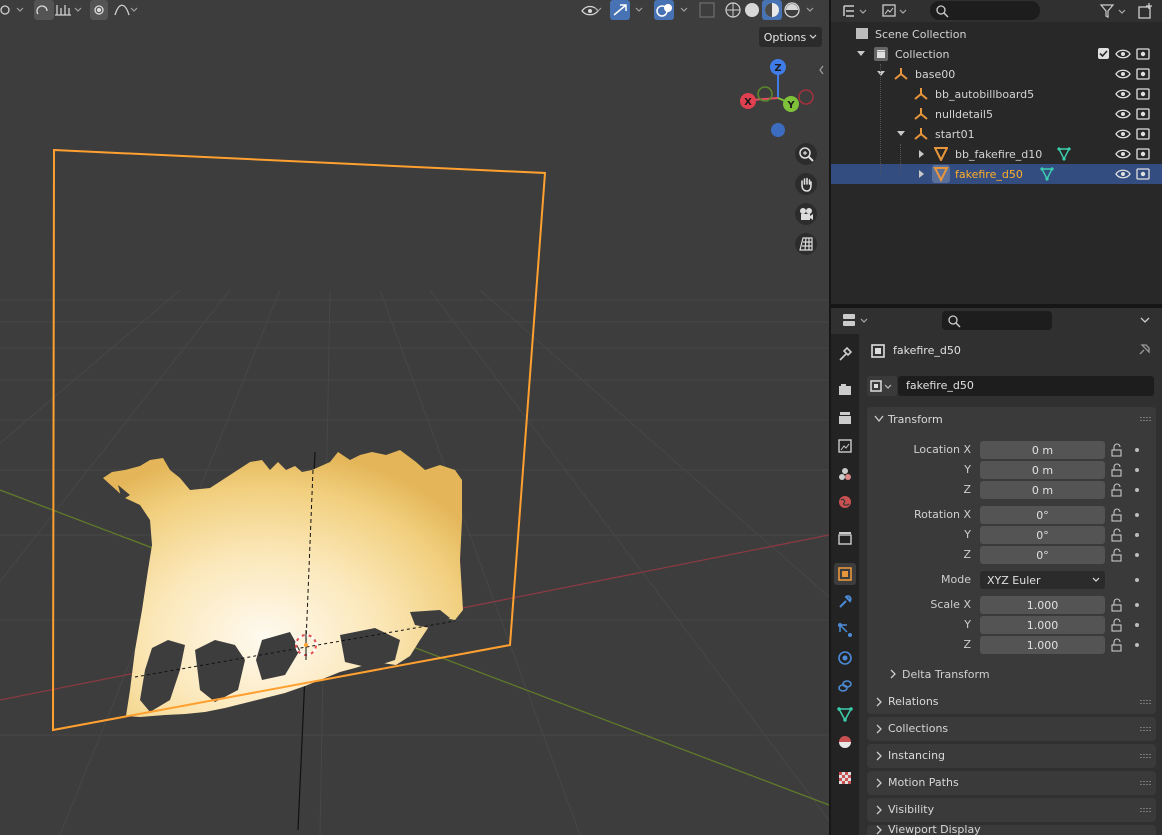 This screenshot has width=1162, height=835. I want to click on proportional-edit-button, so click(100, 11).